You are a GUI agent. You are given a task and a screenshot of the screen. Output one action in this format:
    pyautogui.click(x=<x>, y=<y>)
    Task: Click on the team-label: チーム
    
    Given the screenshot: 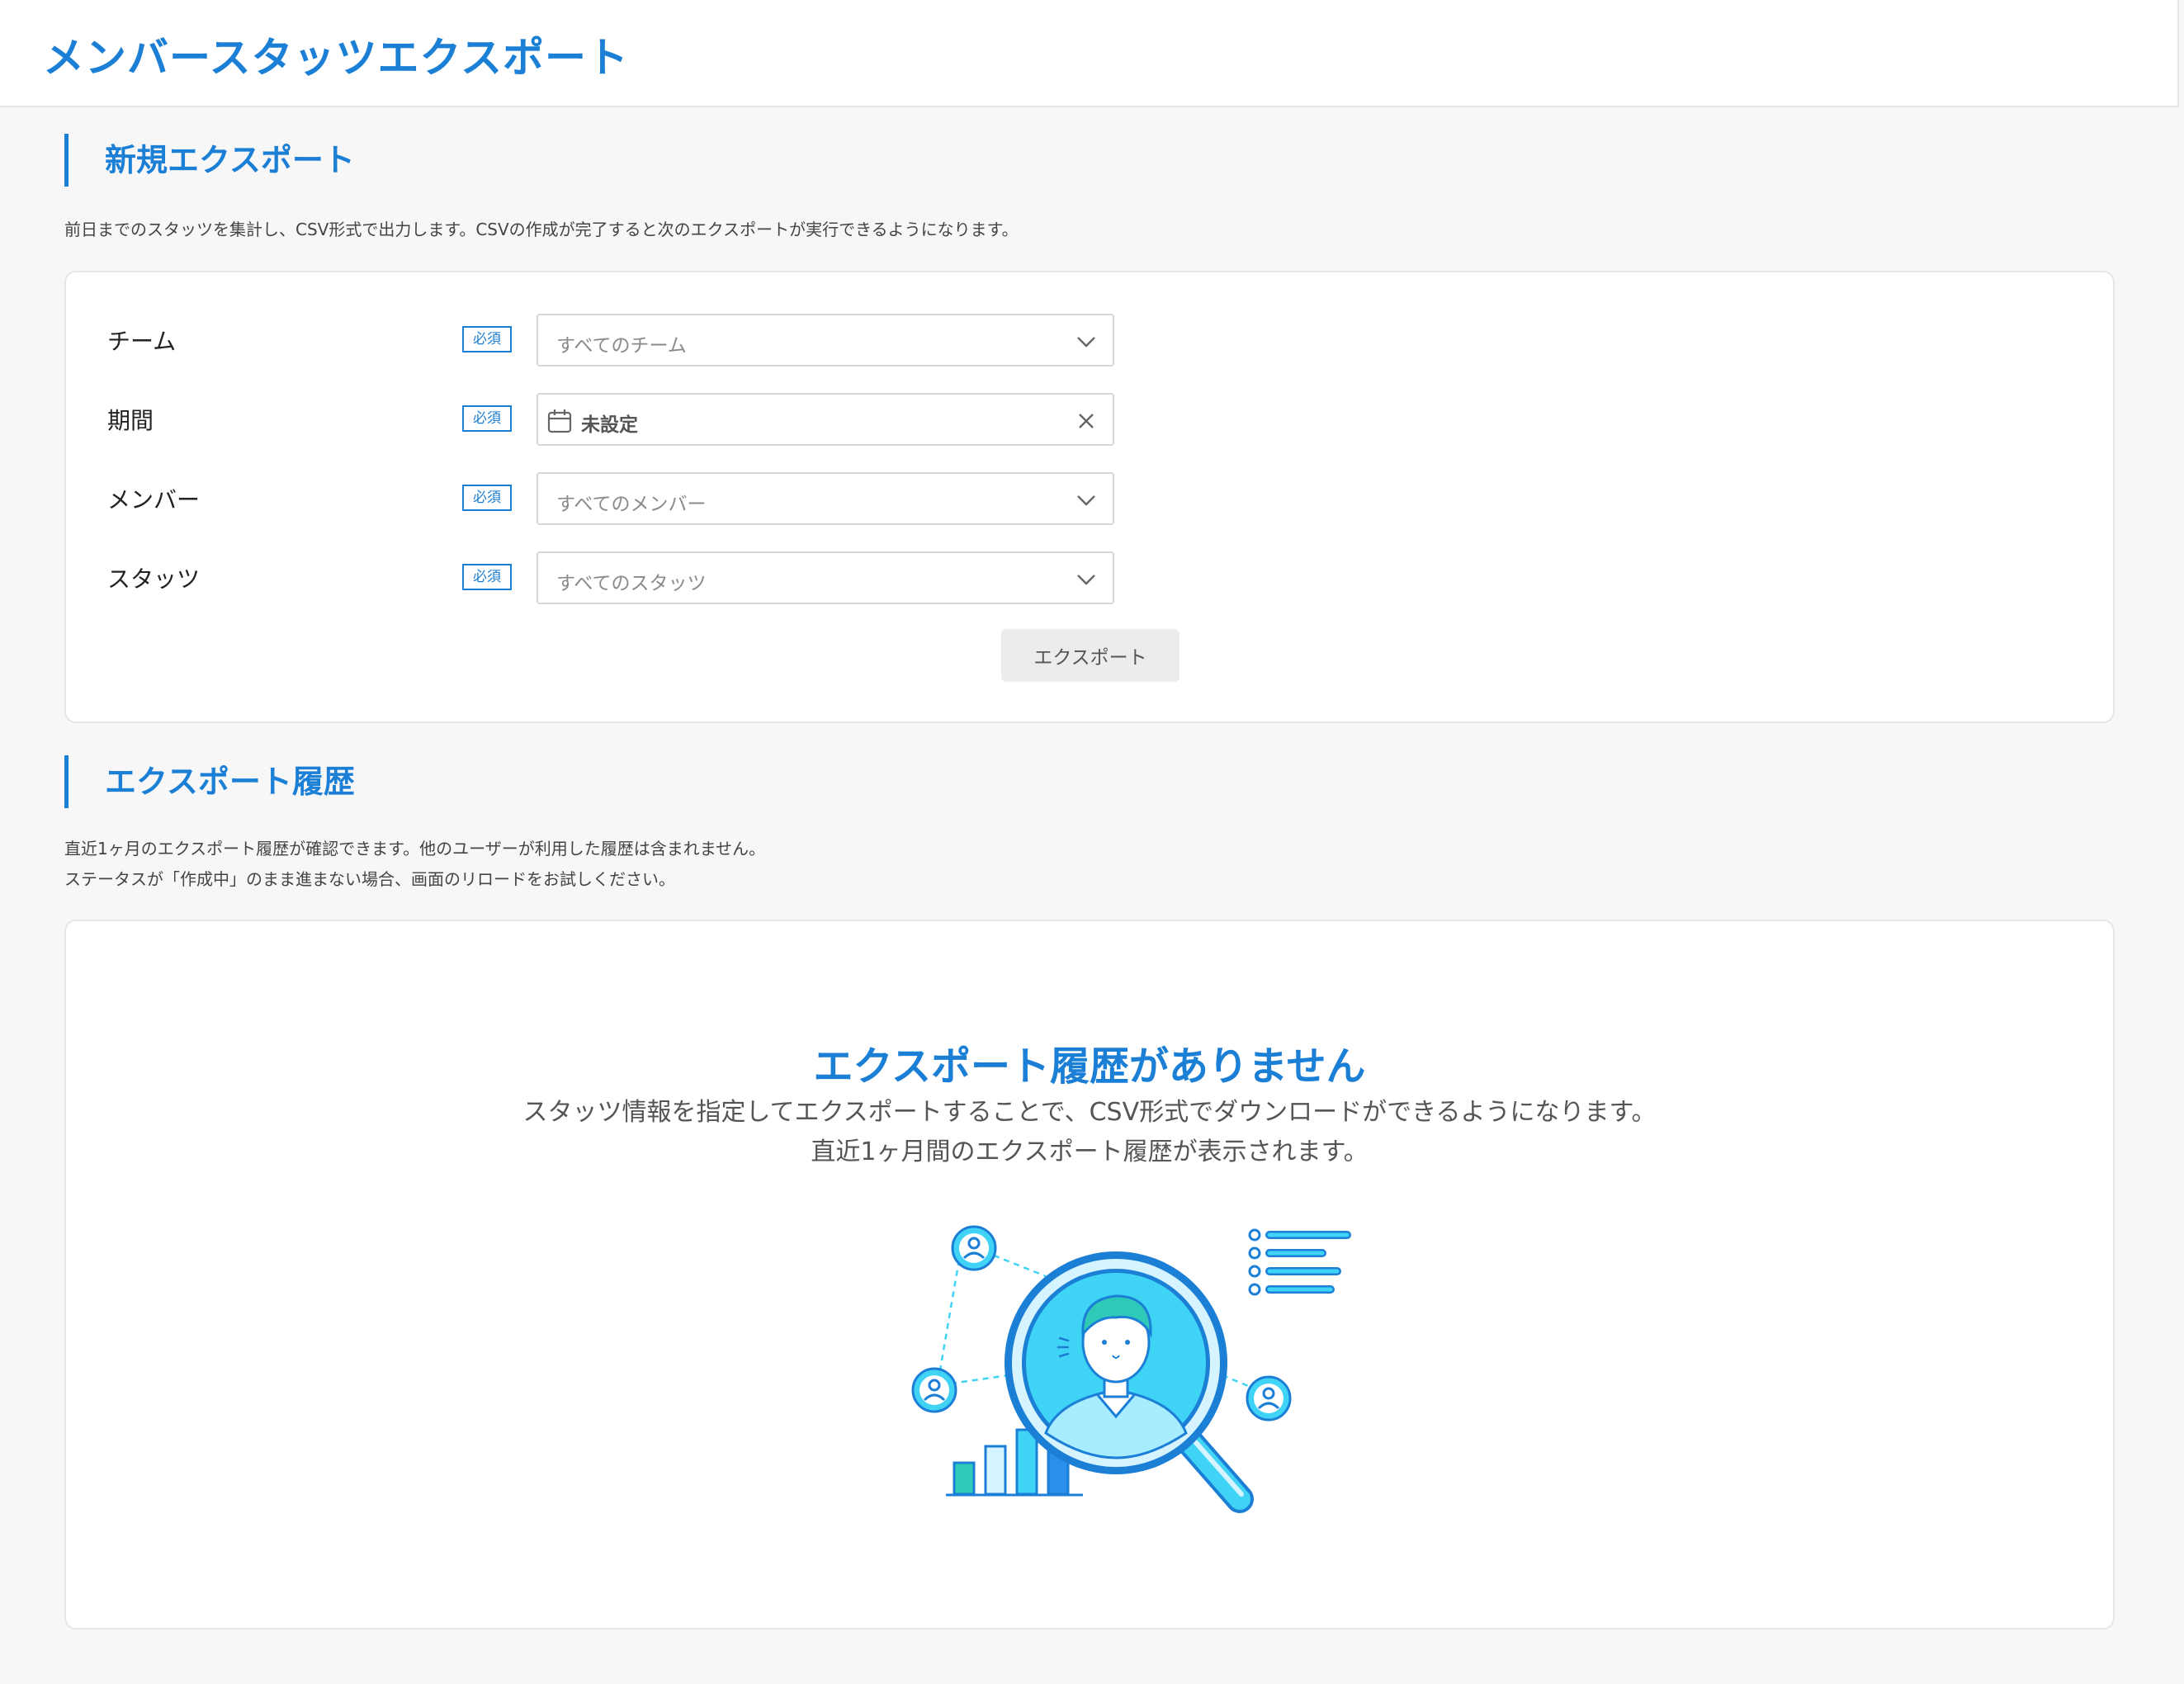 What is the action you would take?
    pyautogui.click(x=142, y=341)
    